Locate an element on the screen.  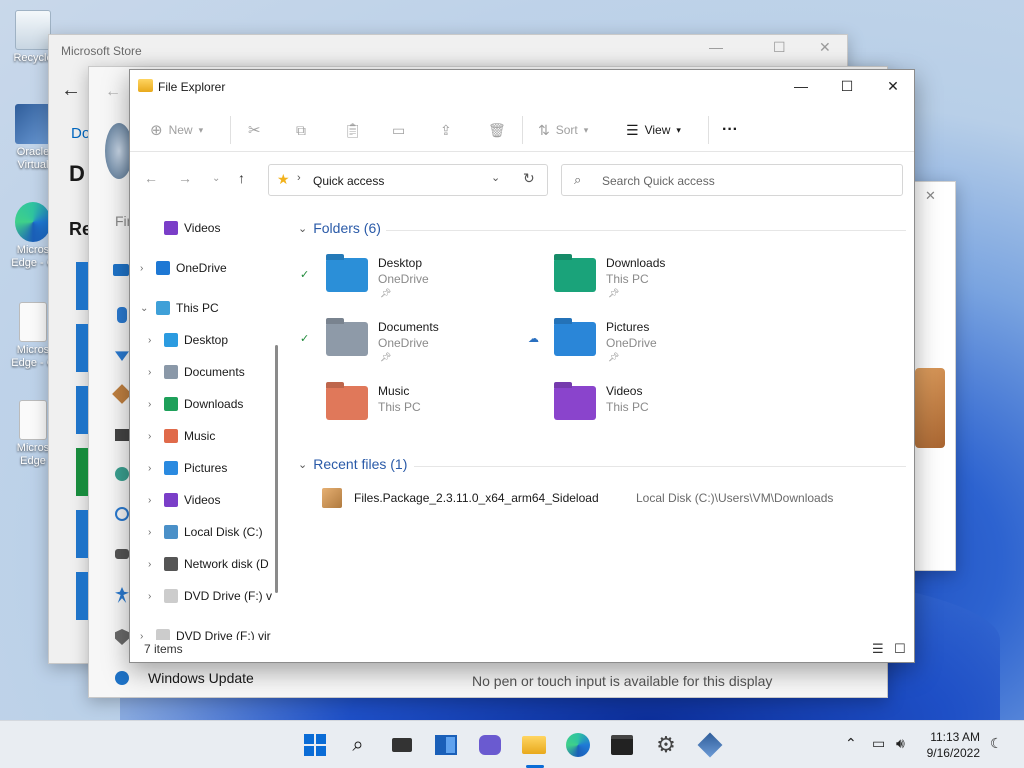
recent-files-group-header: ⌄ Recent files (1) is located at coordinates (352, 464).